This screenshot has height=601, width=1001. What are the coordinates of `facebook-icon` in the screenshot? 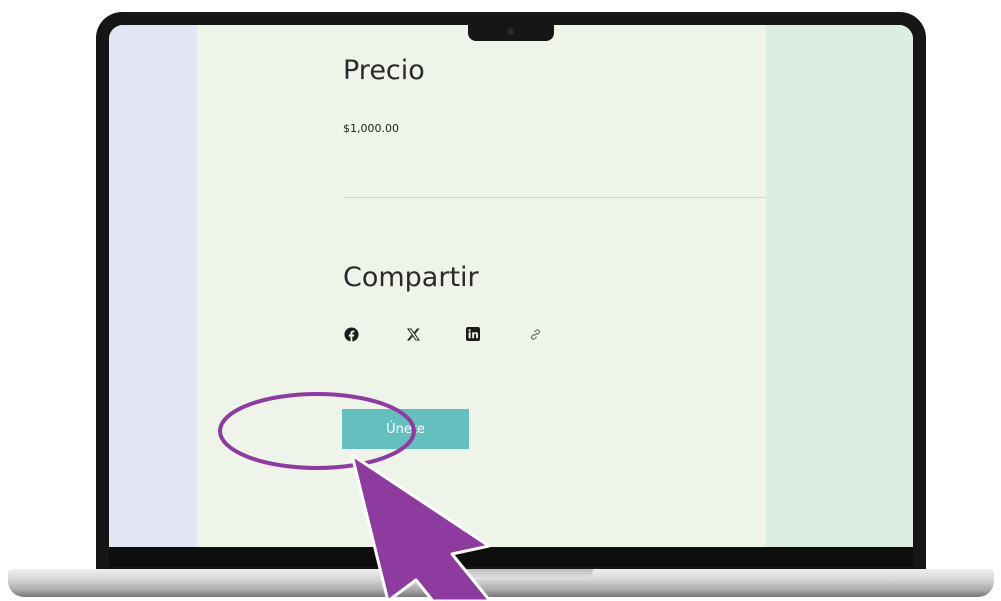 It's located at (351, 334).